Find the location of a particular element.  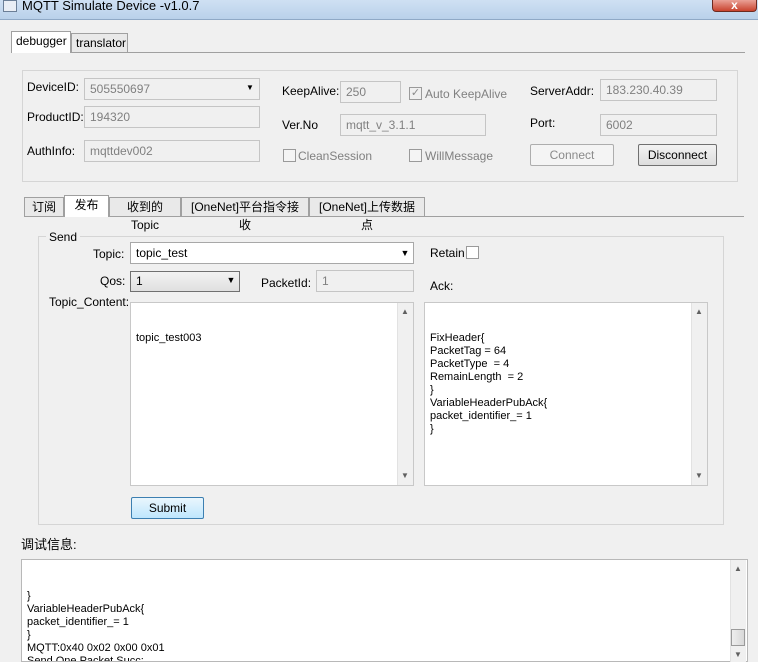

ack-scrollbar is located at coordinates (699, 394).